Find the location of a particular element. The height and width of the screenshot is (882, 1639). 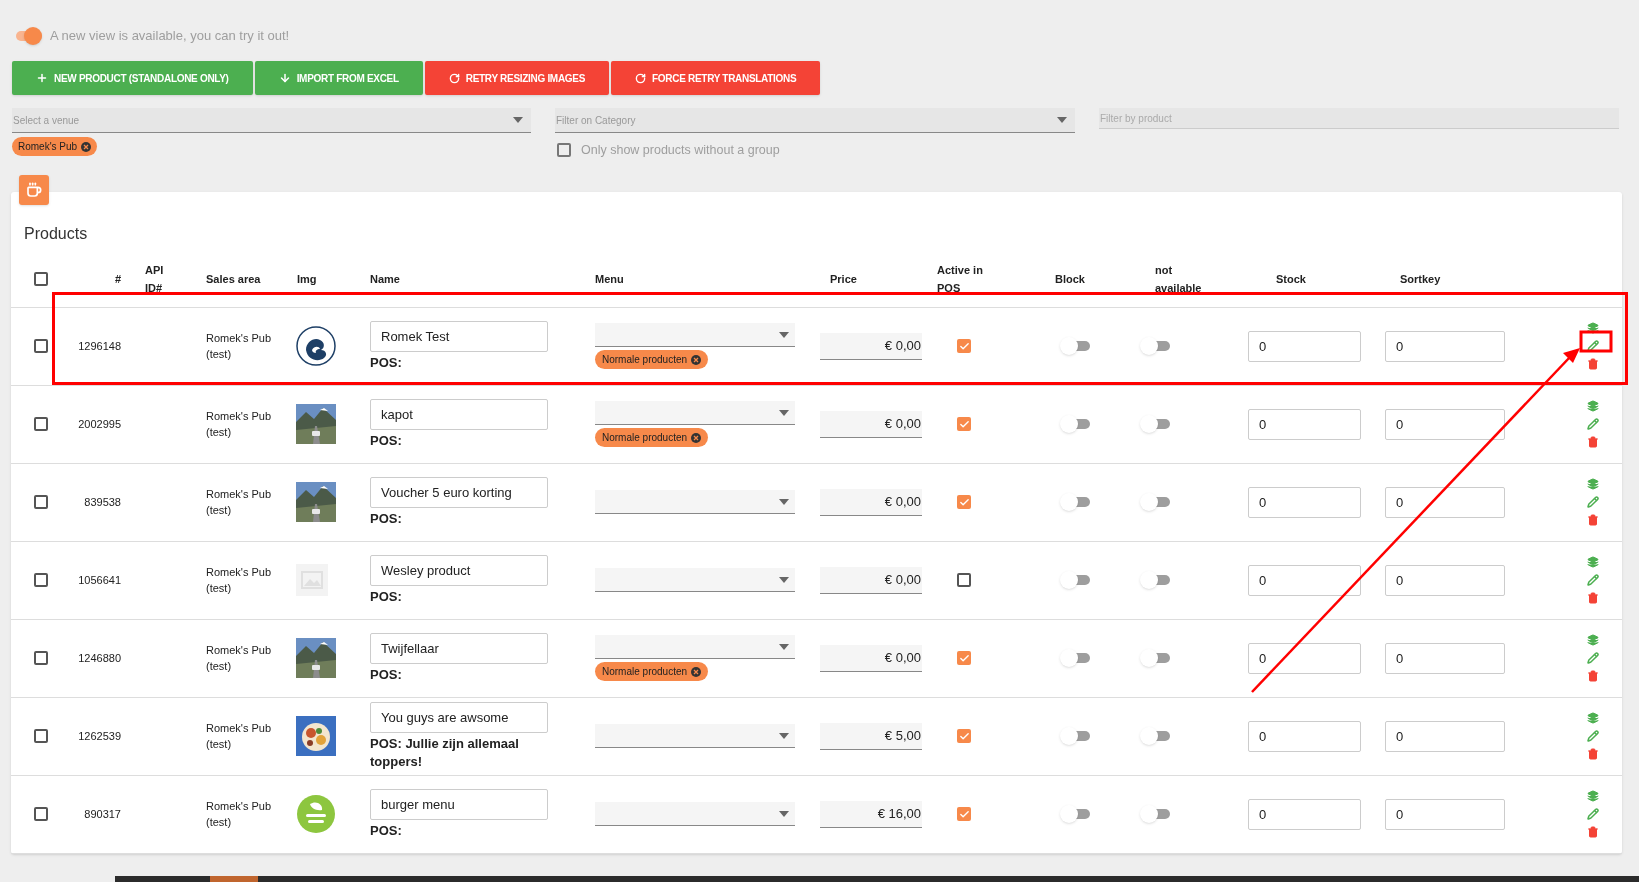

name-field: kapot is located at coordinates (459, 414).